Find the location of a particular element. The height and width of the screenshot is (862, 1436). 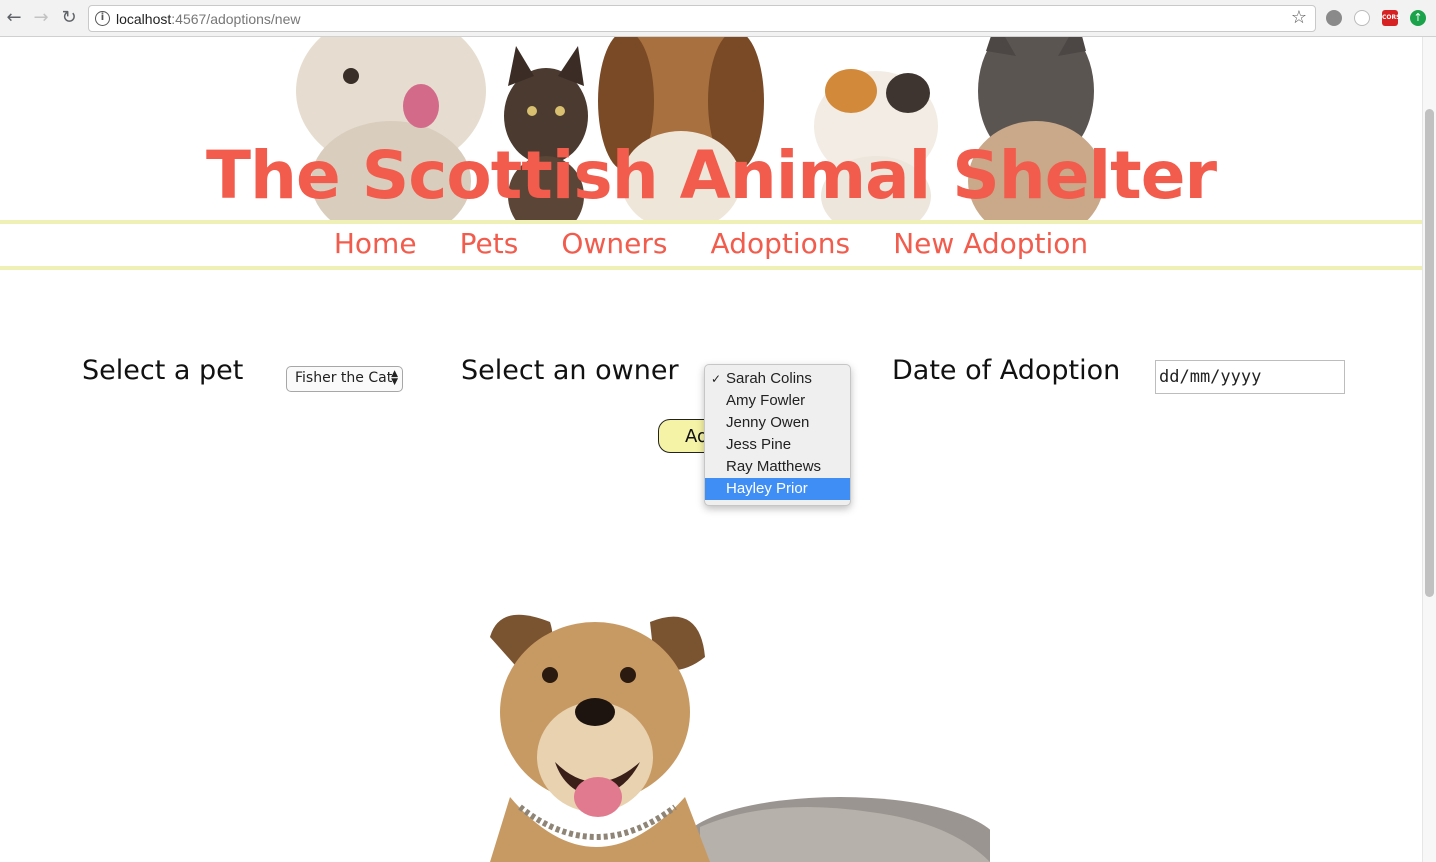

owner-option-label: Jess Pine is located at coordinates (759, 444).